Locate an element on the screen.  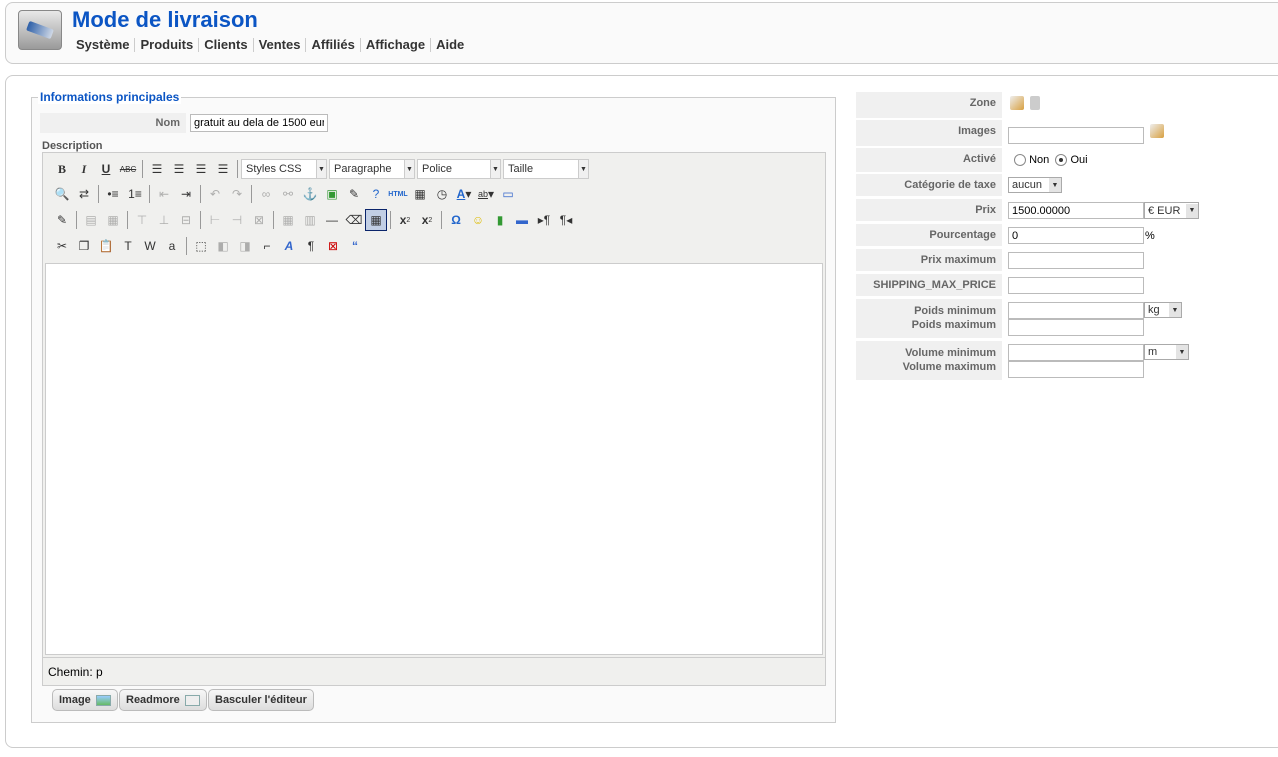
split-cells-icon: ▦ is located at coordinates (288, 220).